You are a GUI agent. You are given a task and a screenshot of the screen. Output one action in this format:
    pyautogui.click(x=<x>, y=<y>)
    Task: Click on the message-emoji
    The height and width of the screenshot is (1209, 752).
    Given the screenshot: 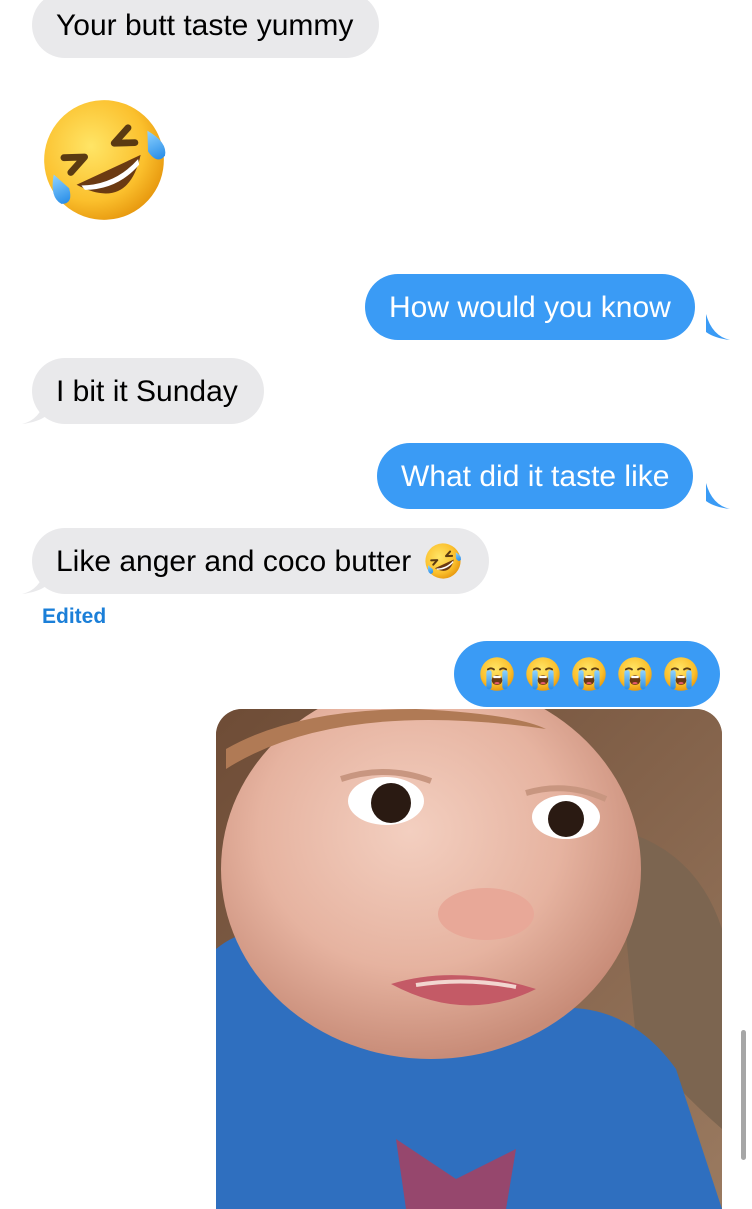 What is the action you would take?
    pyautogui.click(x=104, y=160)
    